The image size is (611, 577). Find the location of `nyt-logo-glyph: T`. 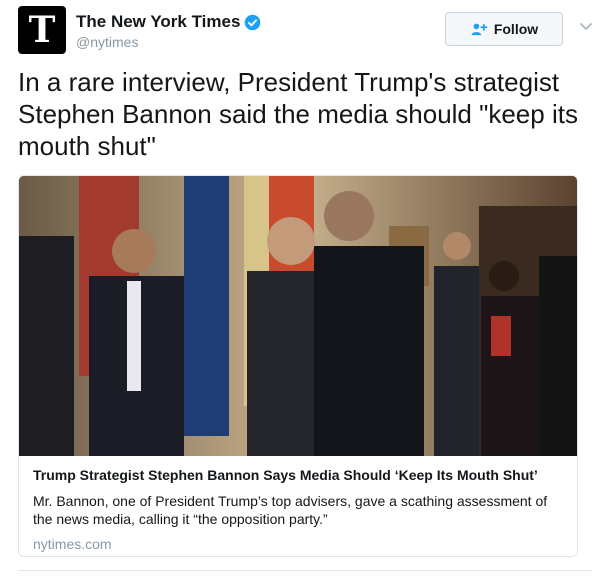

nyt-logo-glyph: T is located at coordinates (42, 30).